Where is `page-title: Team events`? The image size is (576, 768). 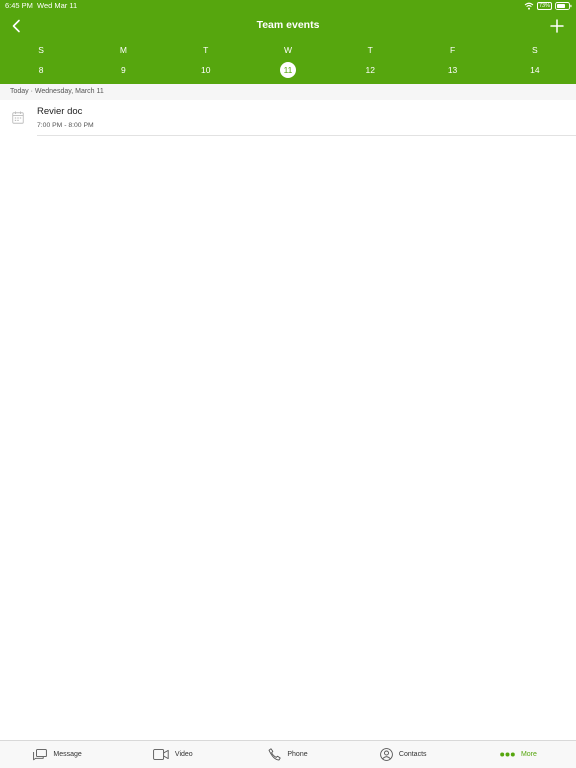 page-title: Team events is located at coordinates (288, 25).